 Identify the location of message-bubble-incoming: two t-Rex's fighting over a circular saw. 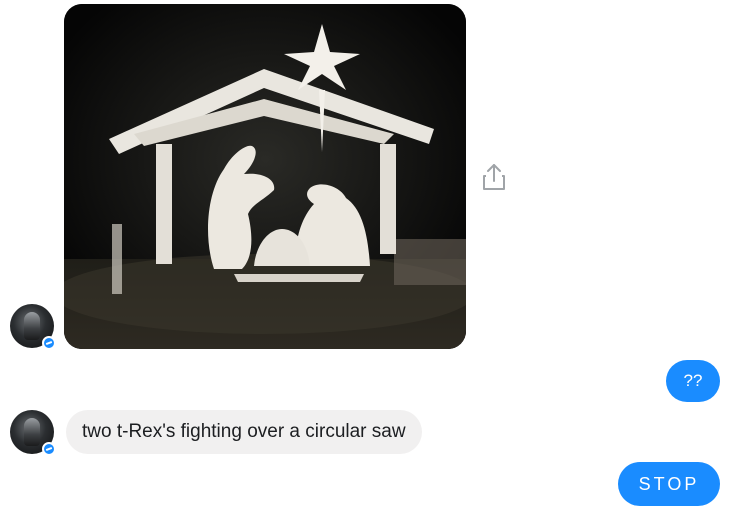
(244, 432).